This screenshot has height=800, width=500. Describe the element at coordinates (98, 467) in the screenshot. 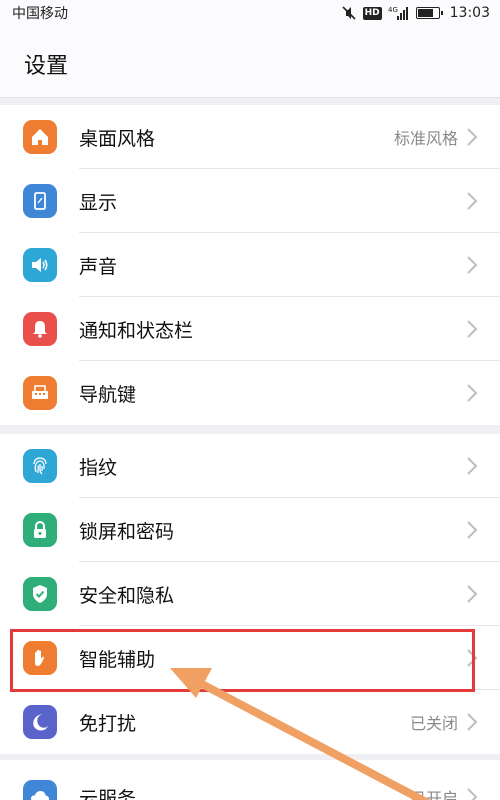

I see `settings-item-label: 指纹` at that location.